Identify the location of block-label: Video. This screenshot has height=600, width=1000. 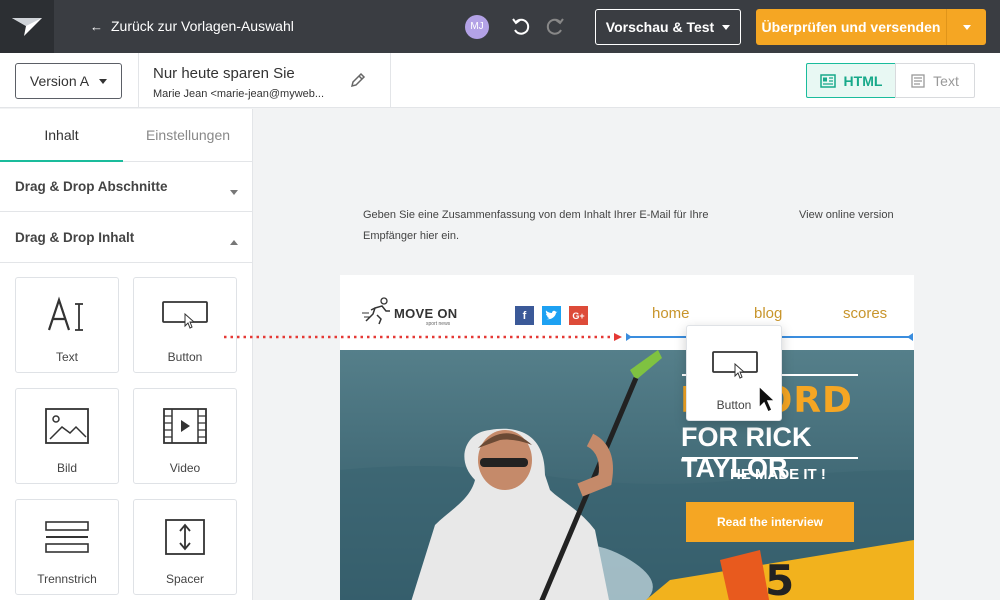
(185, 468).